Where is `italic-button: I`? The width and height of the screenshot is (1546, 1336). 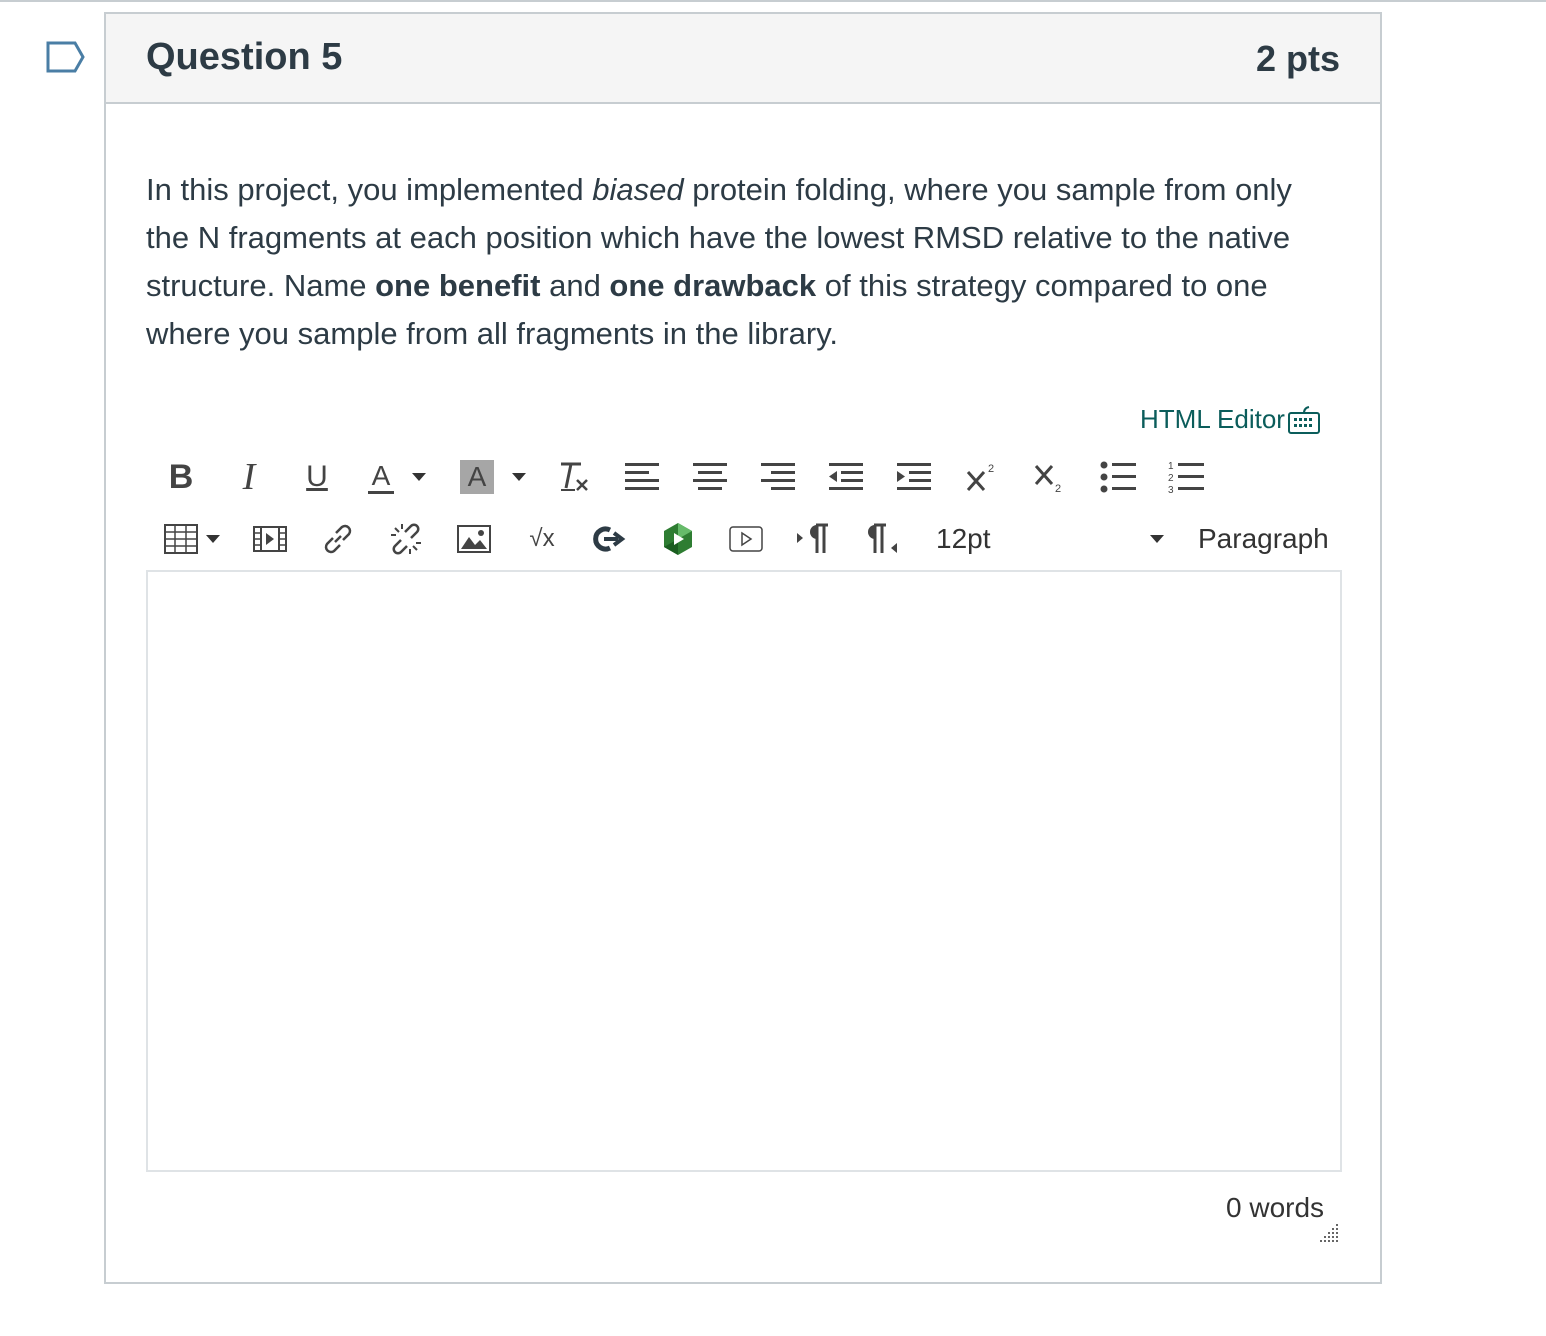
italic-button: I is located at coordinates (249, 477).